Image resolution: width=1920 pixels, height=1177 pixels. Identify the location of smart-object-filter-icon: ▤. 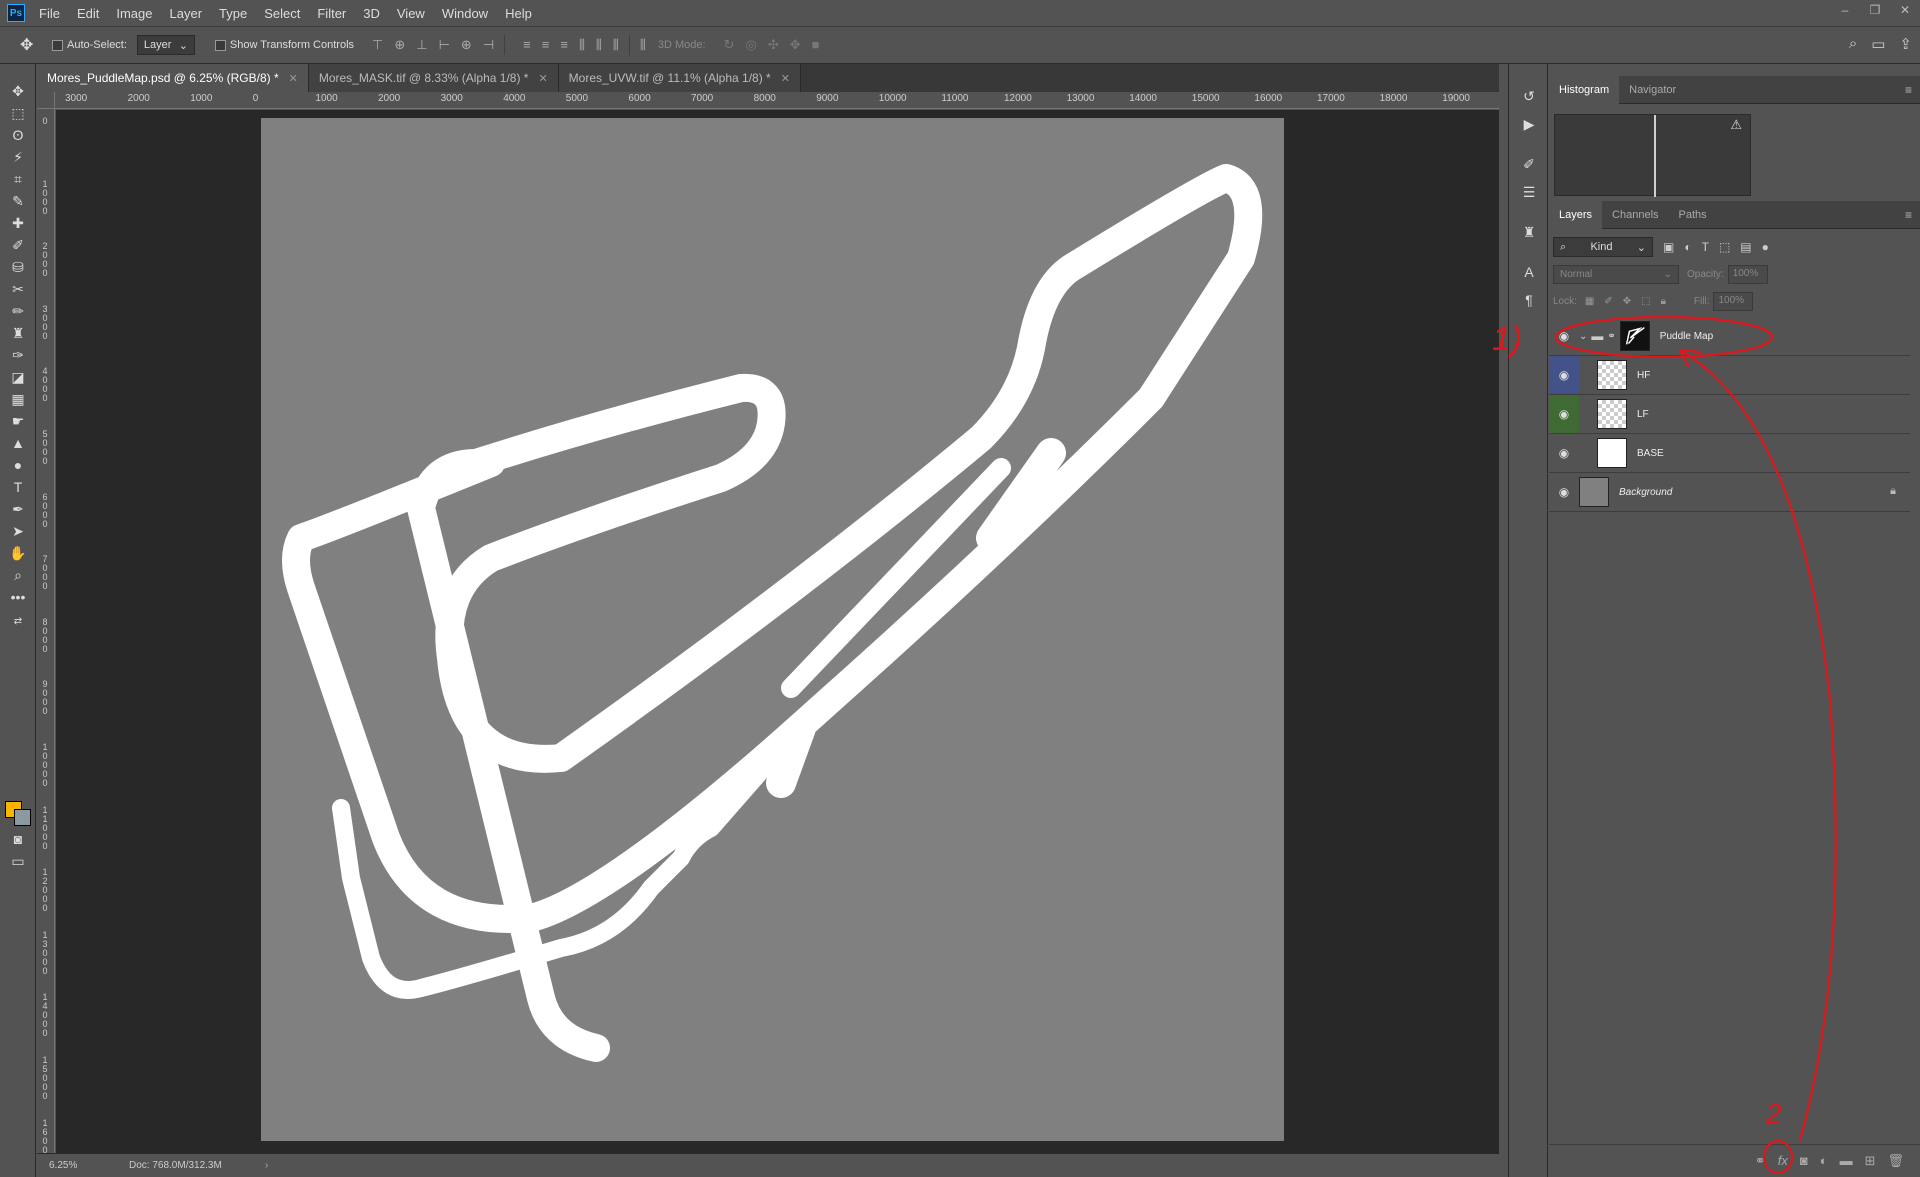
(1745, 247).